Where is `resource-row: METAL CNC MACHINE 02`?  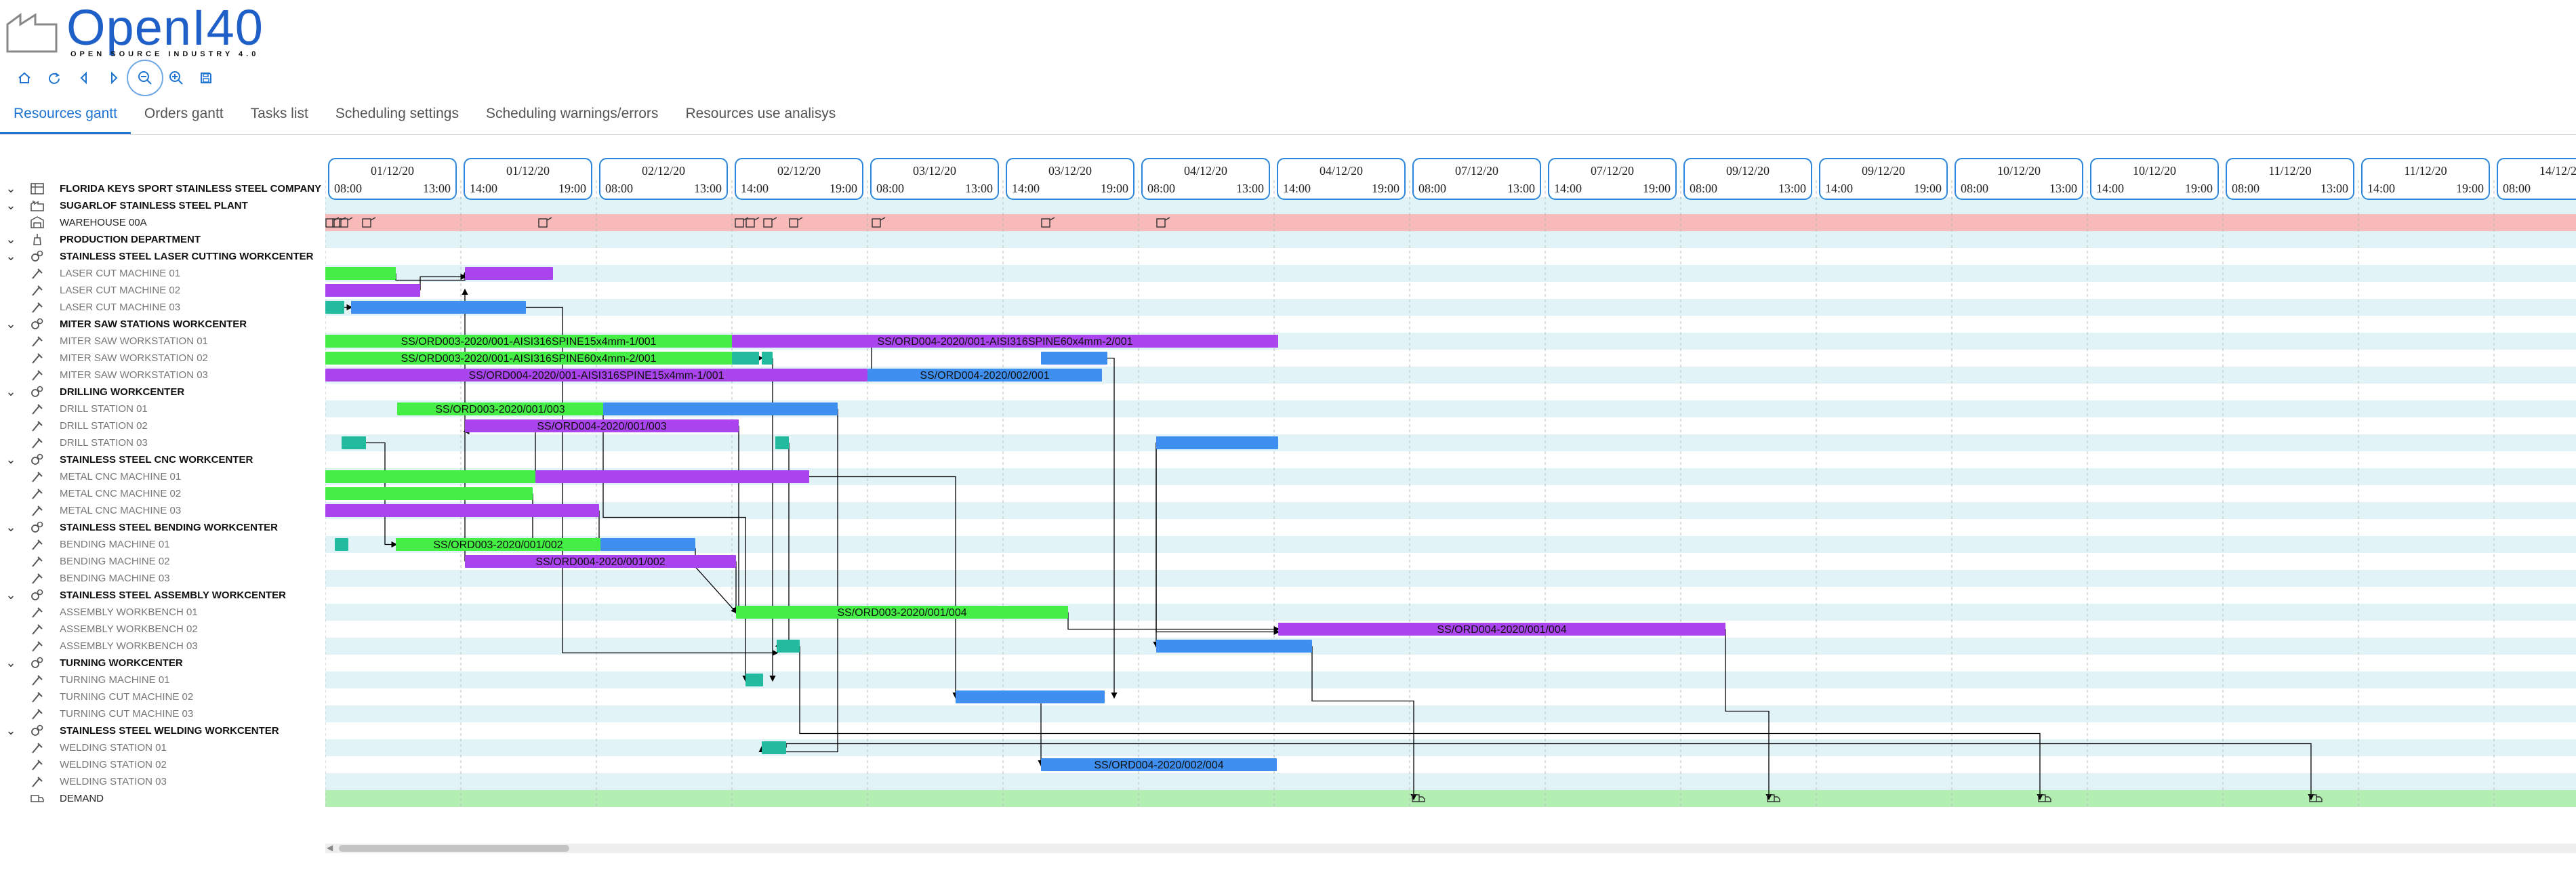
resource-row: METAL CNC MACHINE 02 is located at coordinates (163, 493).